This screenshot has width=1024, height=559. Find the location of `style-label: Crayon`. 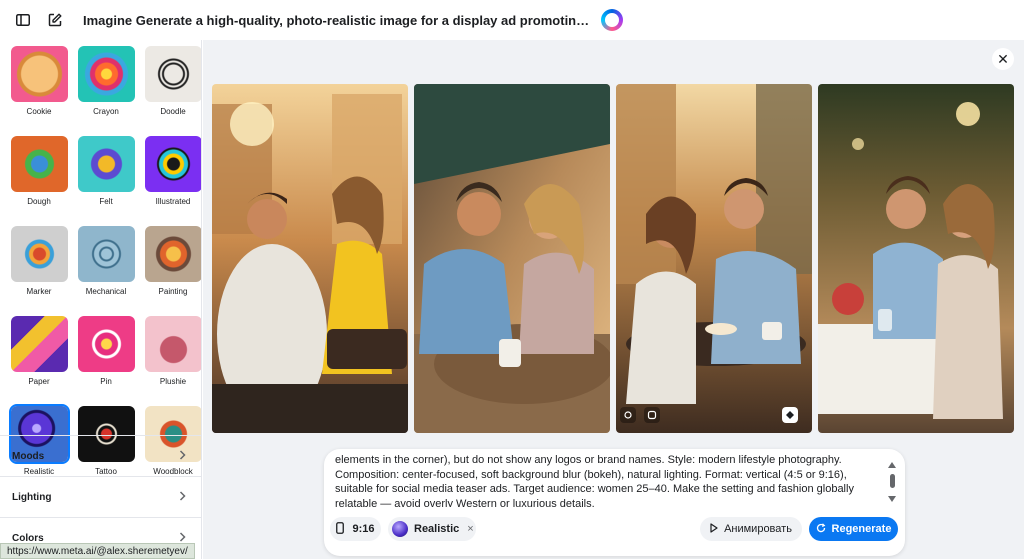

style-label: Crayon is located at coordinates (106, 111).